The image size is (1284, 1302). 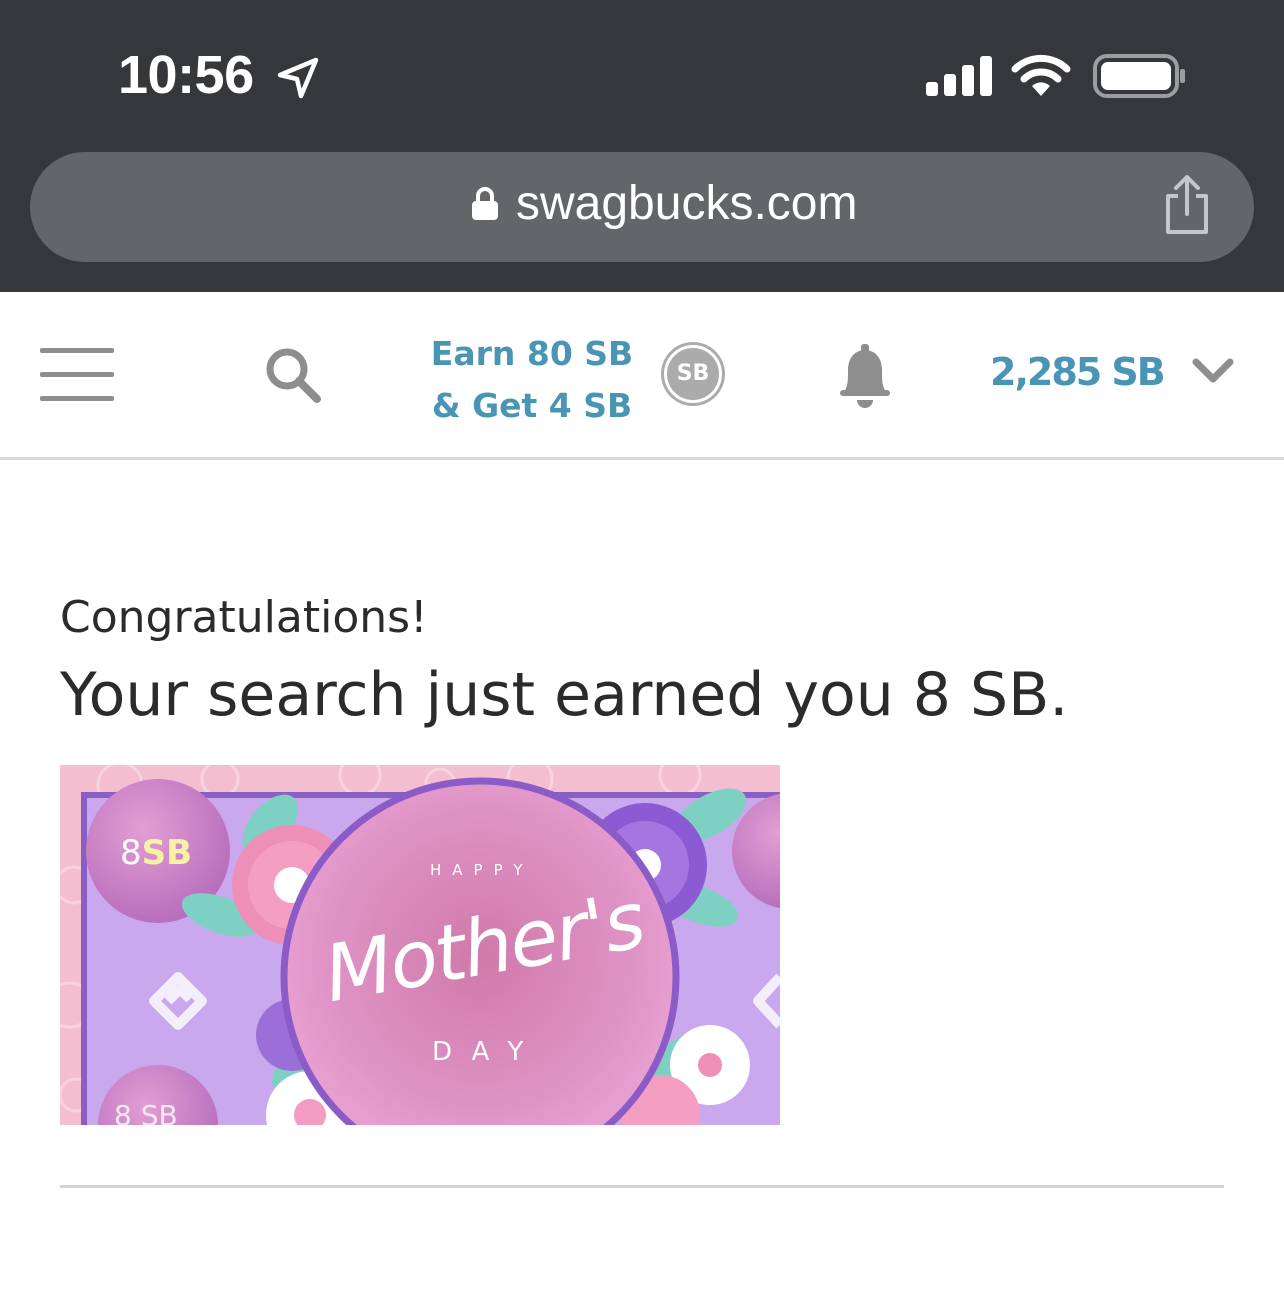 What do you see at coordinates (156, 853) in the screenshot?
I see `banner-sb-top: 8SB` at bounding box center [156, 853].